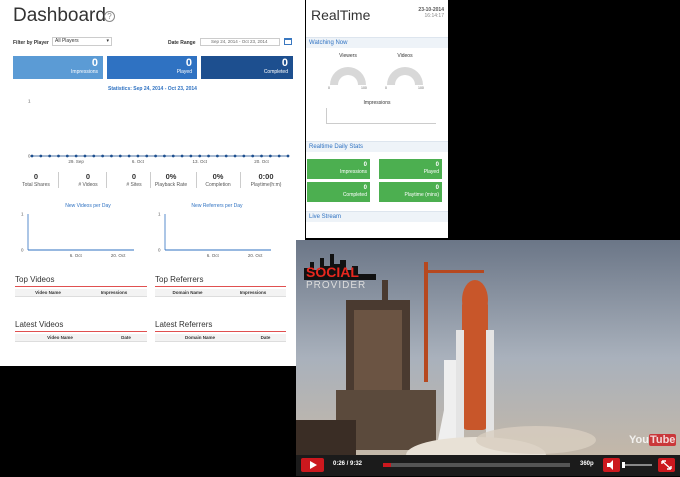  What do you see at coordinates (623, 465) in the screenshot?
I see `volume-handle` at bounding box center [623, 465].